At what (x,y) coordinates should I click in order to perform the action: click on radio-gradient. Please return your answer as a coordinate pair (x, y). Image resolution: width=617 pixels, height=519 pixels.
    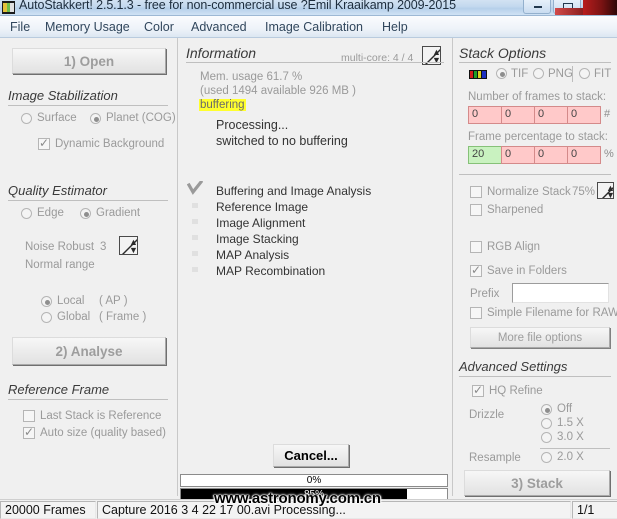
    Looking at the image, I should click on (85, 213).